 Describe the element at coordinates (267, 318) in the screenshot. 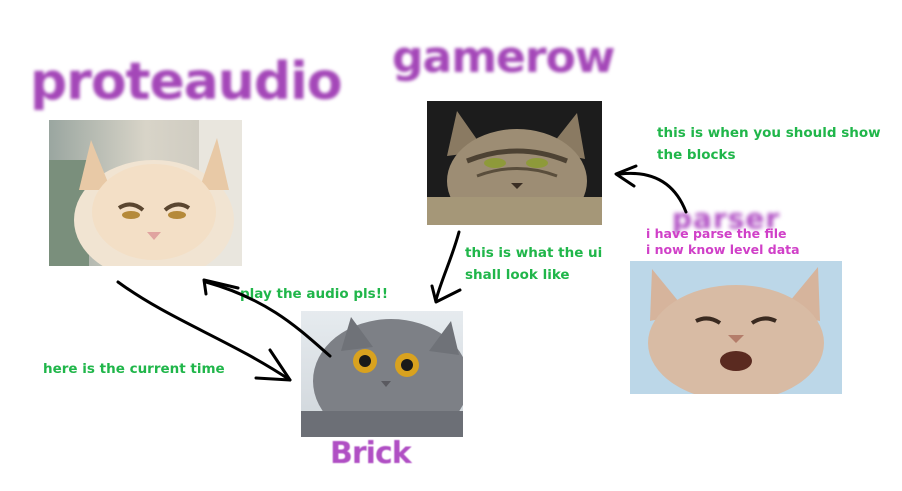

I see `arrow-brick-to-proteaudio` at that location.